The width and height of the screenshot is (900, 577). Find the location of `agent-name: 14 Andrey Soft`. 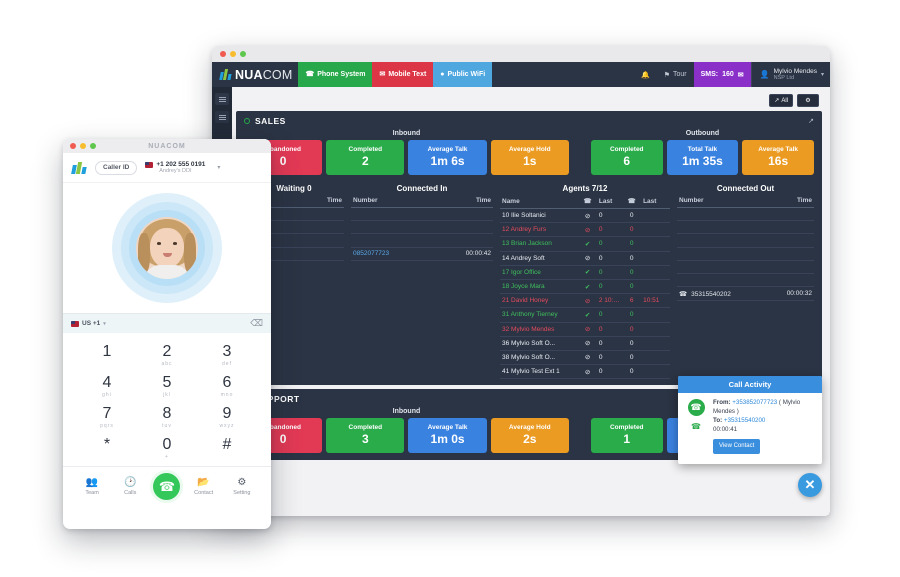

agent-name: 14 Andrey Soft is located at coordinates (539, 258).